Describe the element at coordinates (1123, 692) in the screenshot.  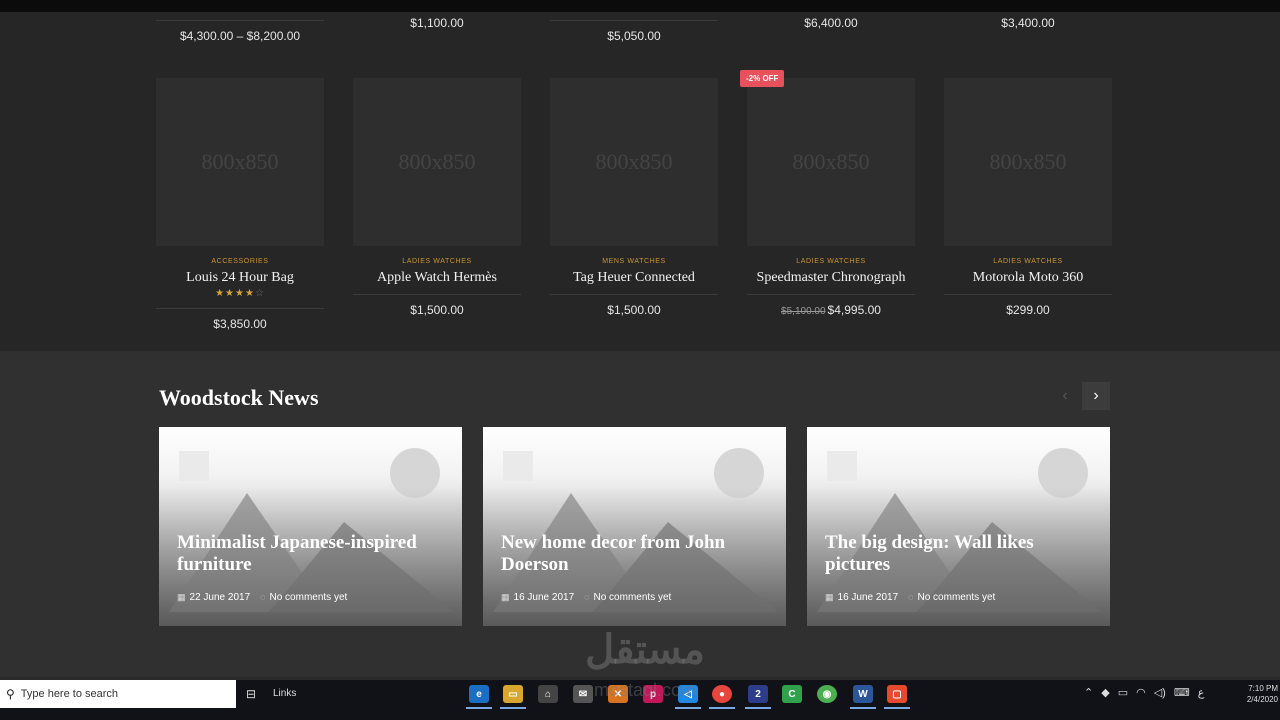
I see `battery-icon: ▭` at that location.